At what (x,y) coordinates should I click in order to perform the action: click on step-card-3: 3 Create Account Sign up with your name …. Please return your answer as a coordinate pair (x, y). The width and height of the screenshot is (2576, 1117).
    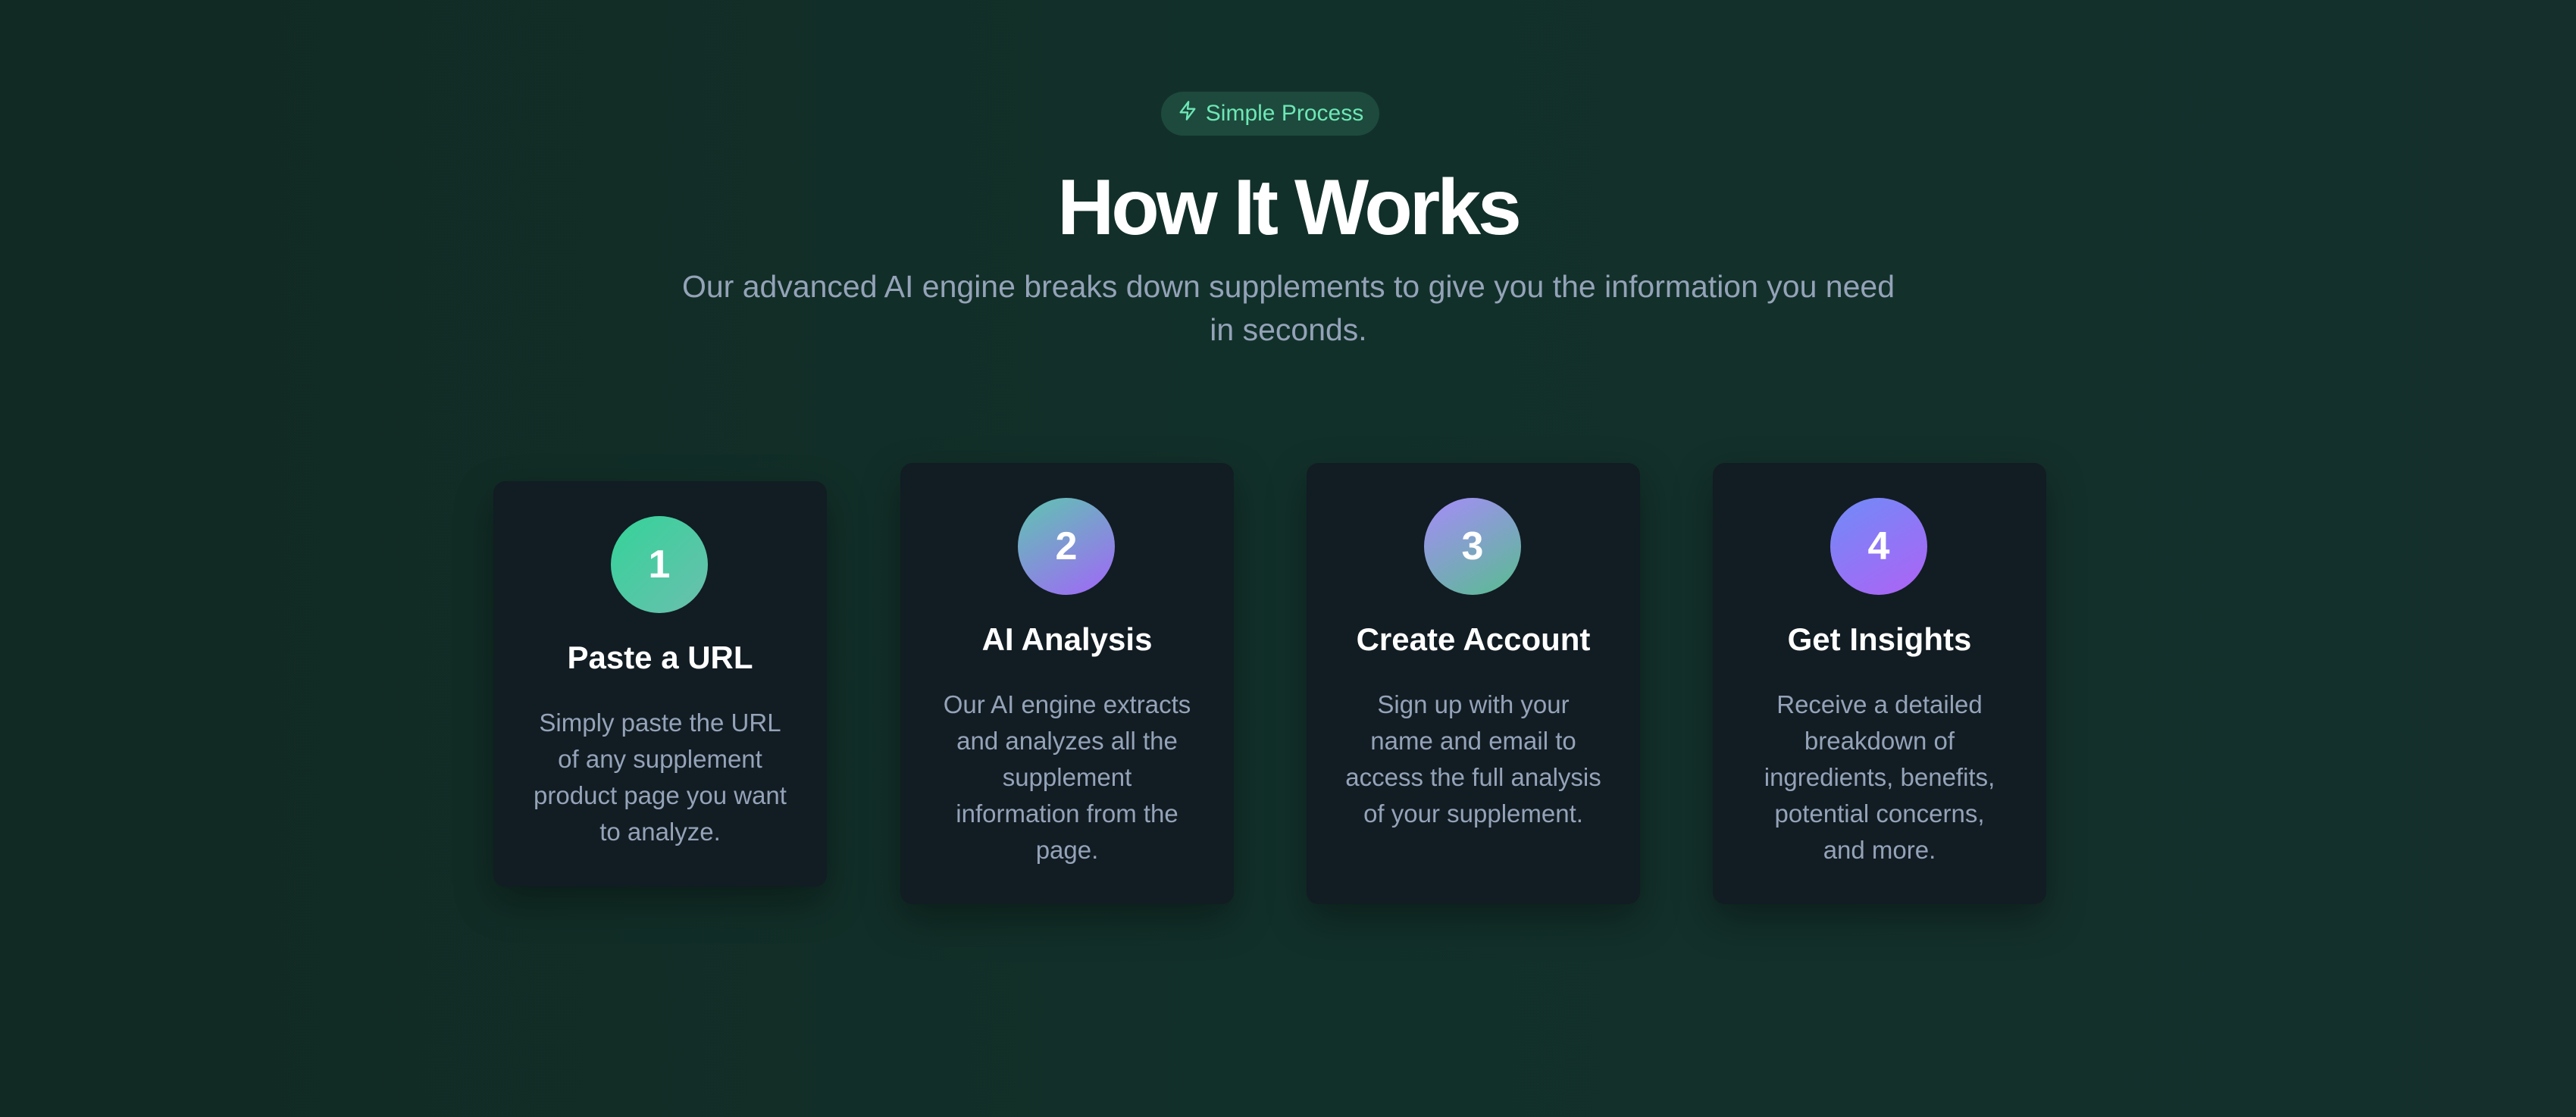
    Looking at the image, I should click on (1473, 683).